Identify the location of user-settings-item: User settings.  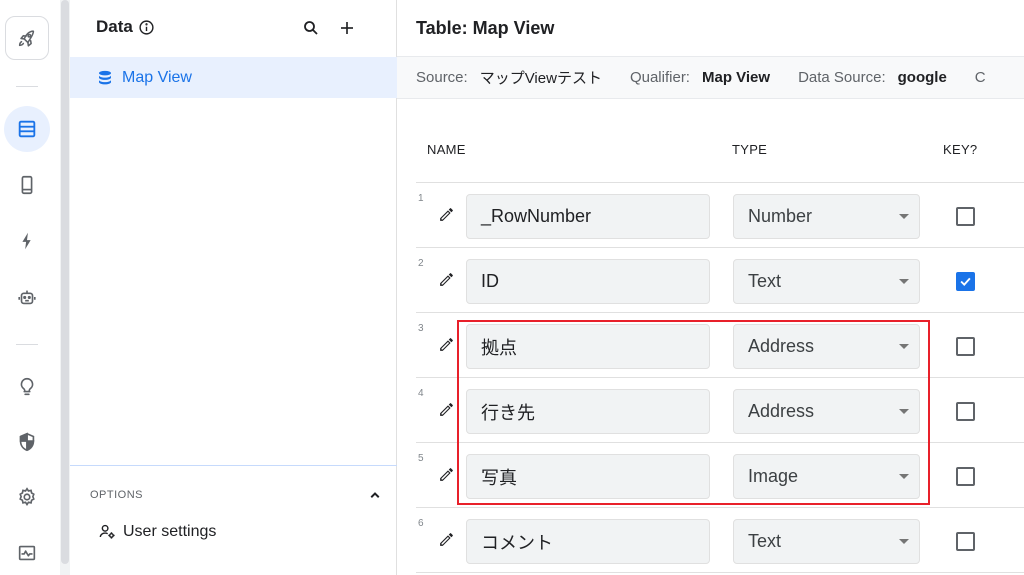
(157, 531).